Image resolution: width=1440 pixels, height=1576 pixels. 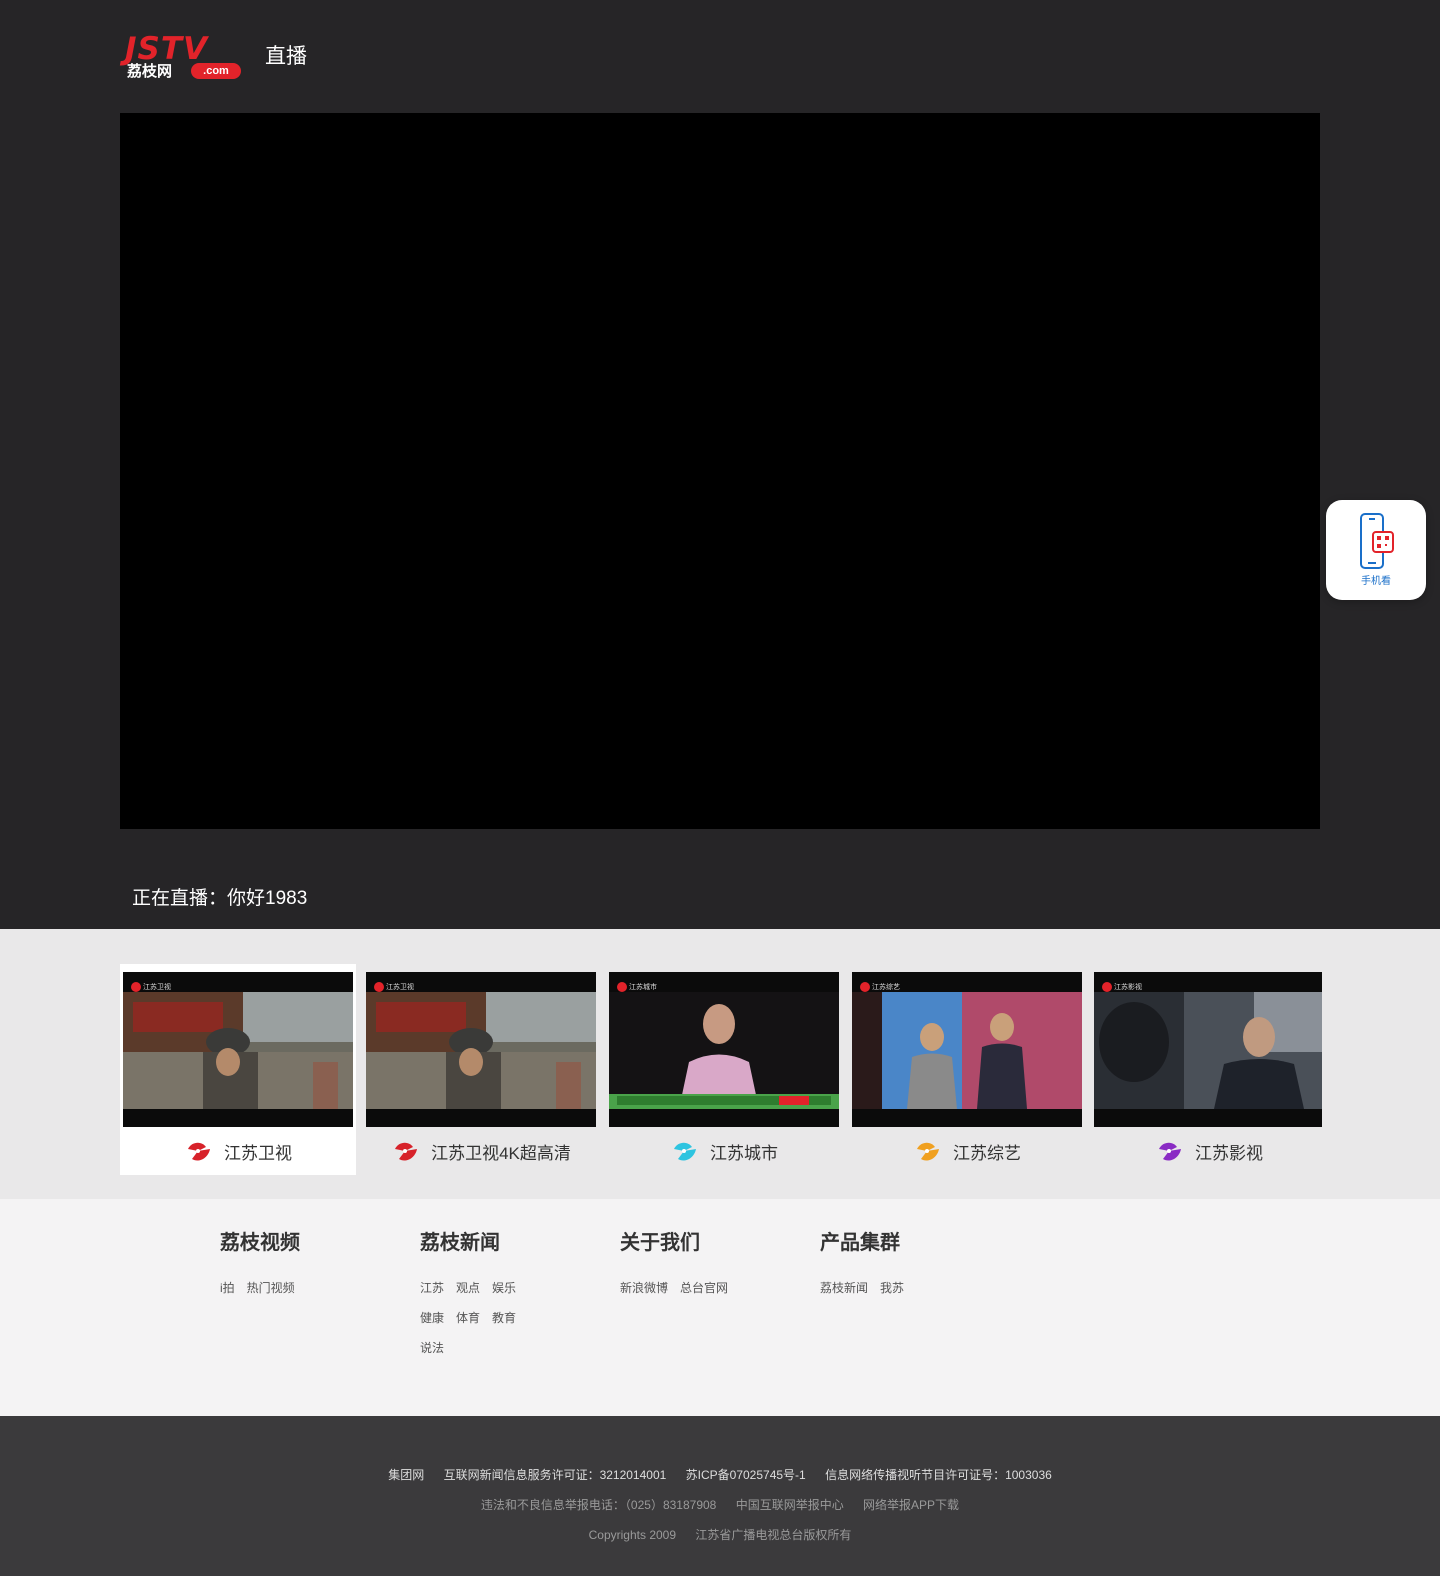 I want to click on news-license: 互联网新闻信息服务许可证：3212014001, so click(x=555, y=1475).